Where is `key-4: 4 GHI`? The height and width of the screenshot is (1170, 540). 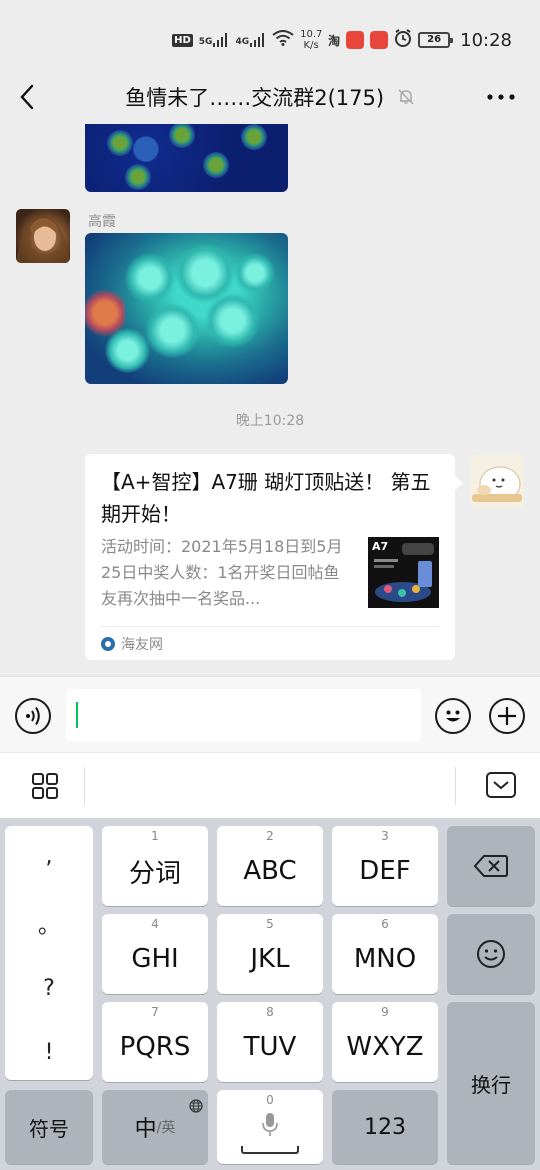
key-4: 4 GHI is located at coordinates (155, 954).